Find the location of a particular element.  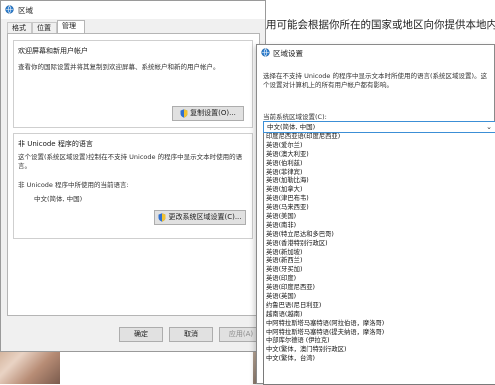

welcome-group-title: 欢迎屏幕和新用户帐户 is located at coordinates (53, 51).